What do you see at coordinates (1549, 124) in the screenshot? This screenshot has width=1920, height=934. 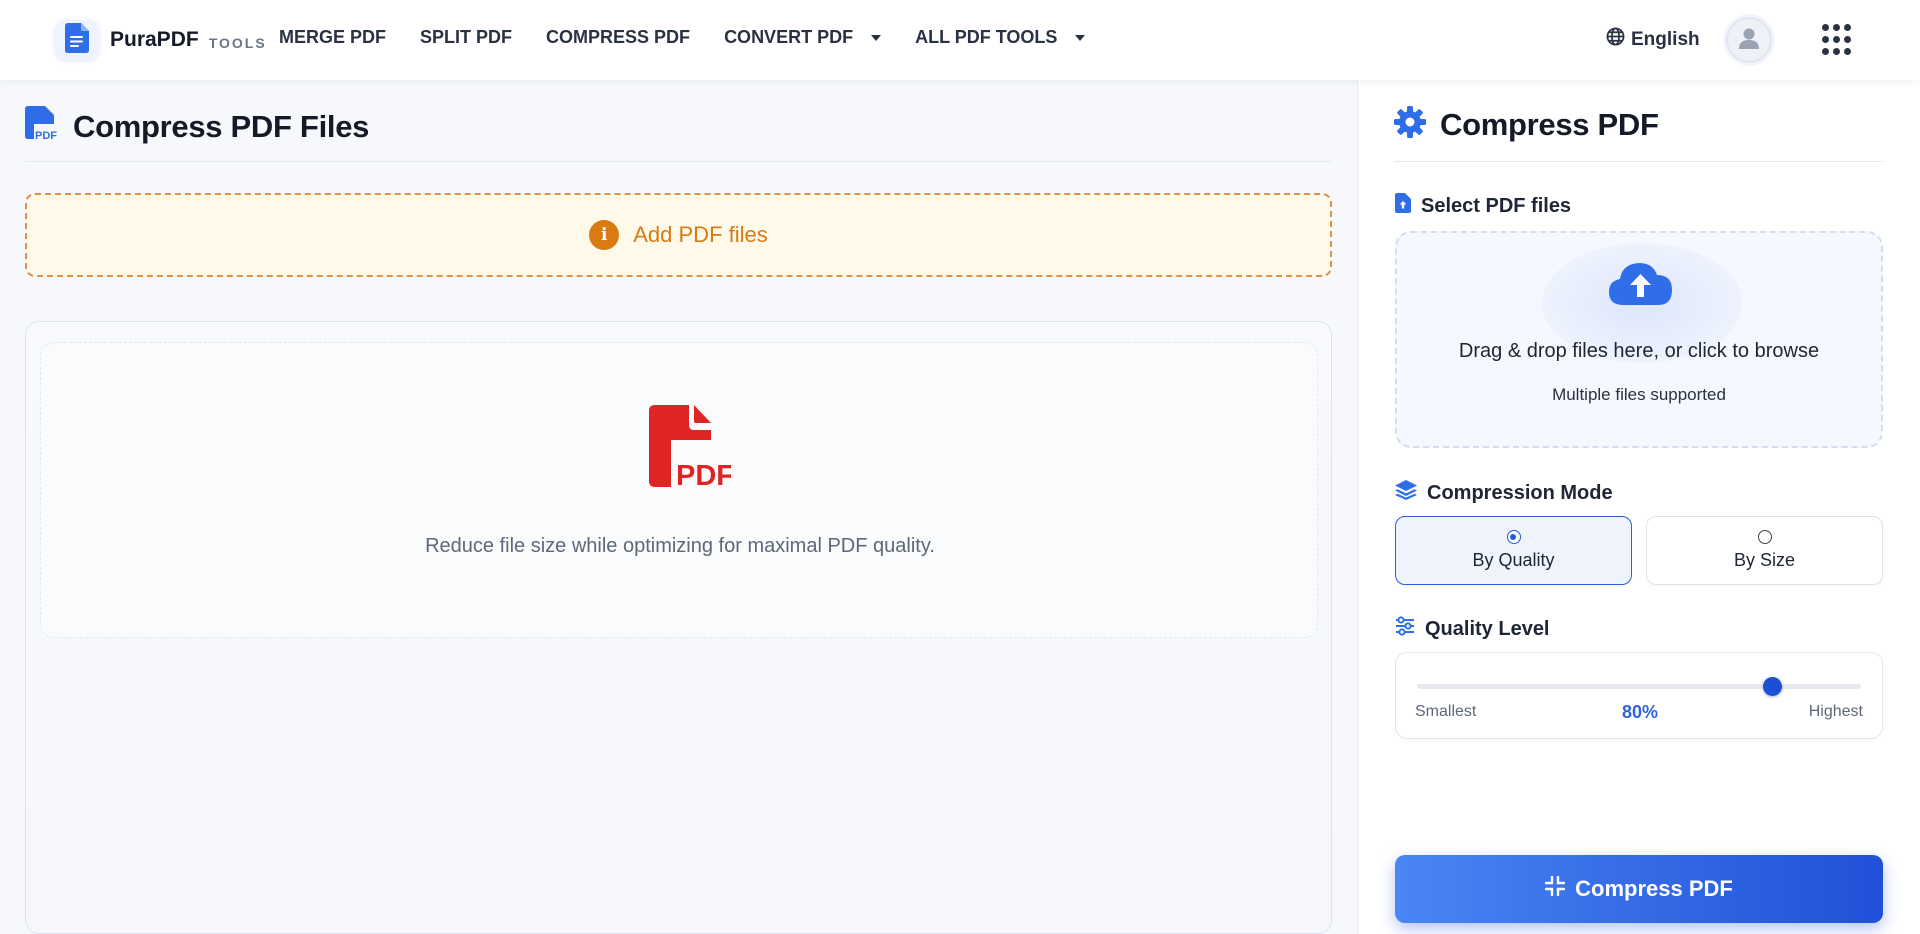 I see `panel-title-text: Compress PDF` at bounding box center [1549, 124].